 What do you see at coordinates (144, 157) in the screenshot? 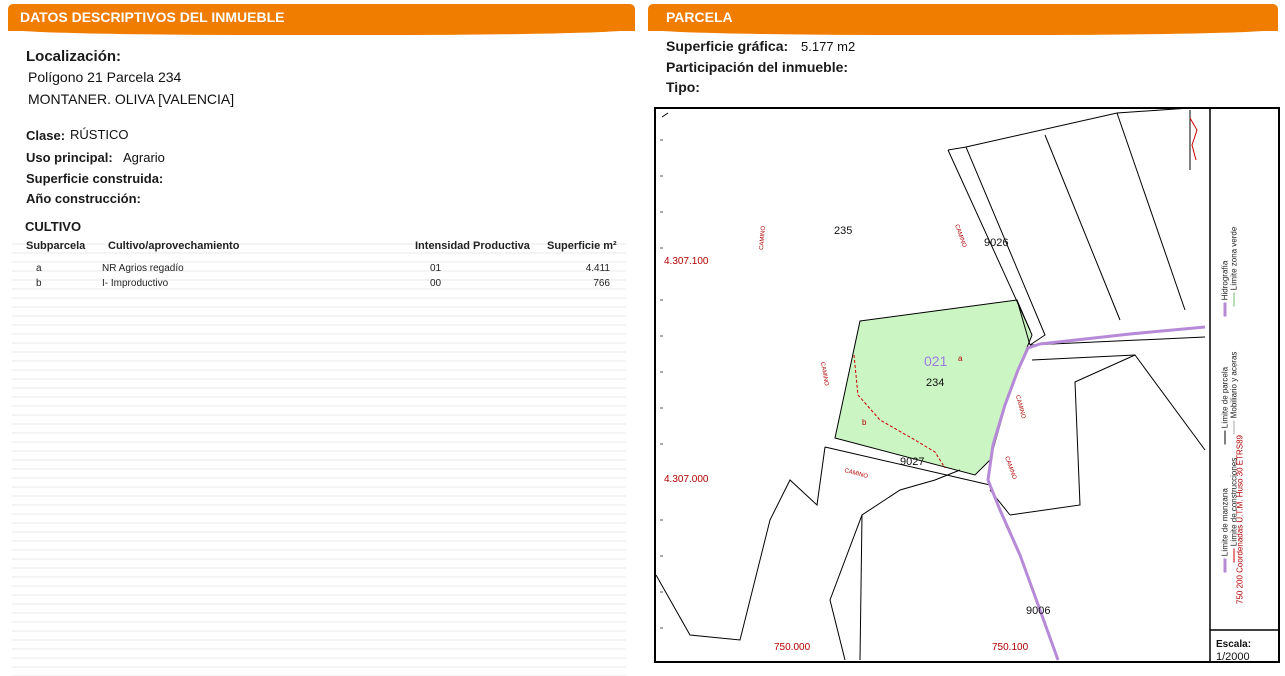
I see `uso-principal-value: Agrario` at bounding box center [144, 157].